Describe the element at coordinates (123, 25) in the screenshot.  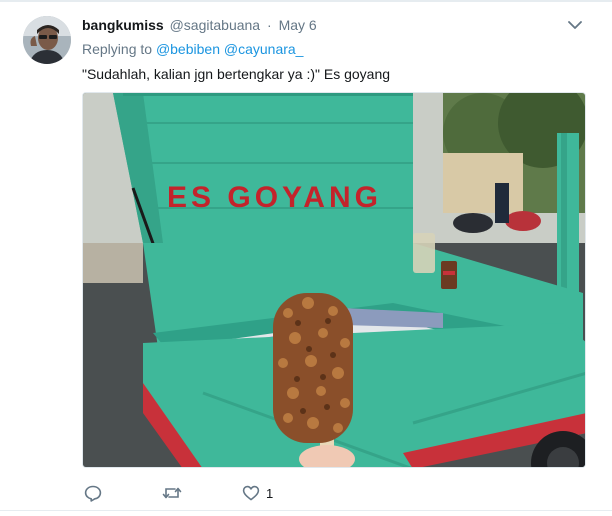
I see `display-name: bangkumiss` at that location.